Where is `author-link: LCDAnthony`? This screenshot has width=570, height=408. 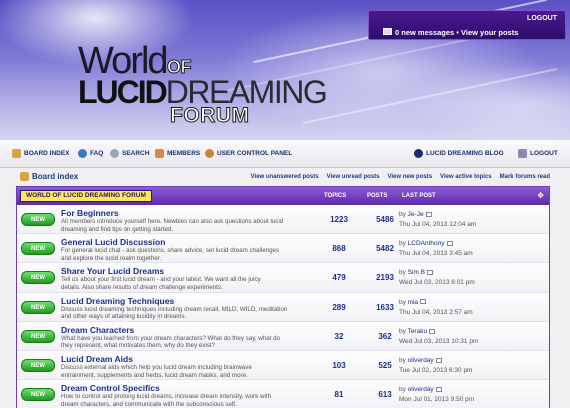 author-link: LCDAnthony is located at coordinates (426, 243).